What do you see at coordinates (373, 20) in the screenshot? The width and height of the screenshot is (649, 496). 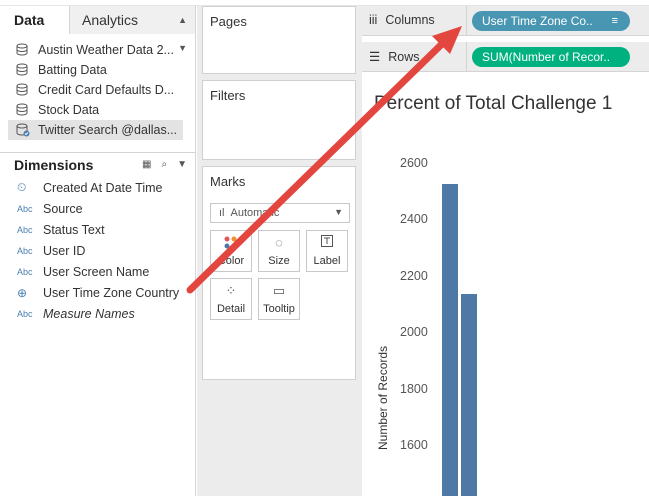 I see `columns-icon: iii` at bounding box center [373, 20].